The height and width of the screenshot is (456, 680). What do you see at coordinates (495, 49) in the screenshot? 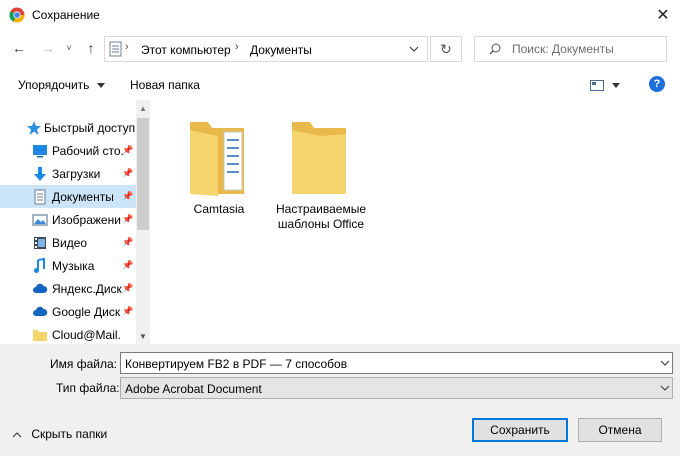
I see `search-icon` at bounding box center [495, 49].